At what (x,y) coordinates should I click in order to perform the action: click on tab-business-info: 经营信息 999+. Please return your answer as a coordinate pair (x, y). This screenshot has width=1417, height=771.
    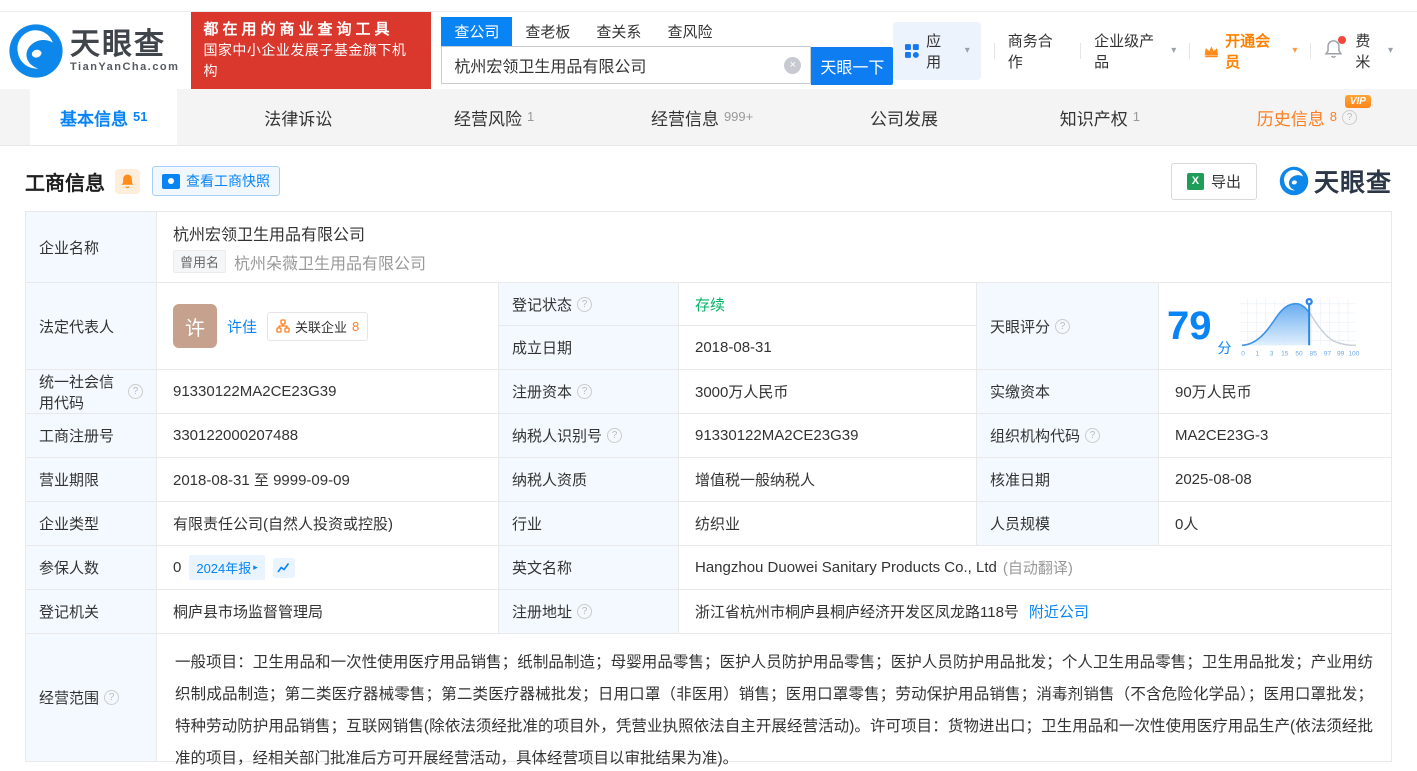
    Looking at the image, I should click on (702, 117).